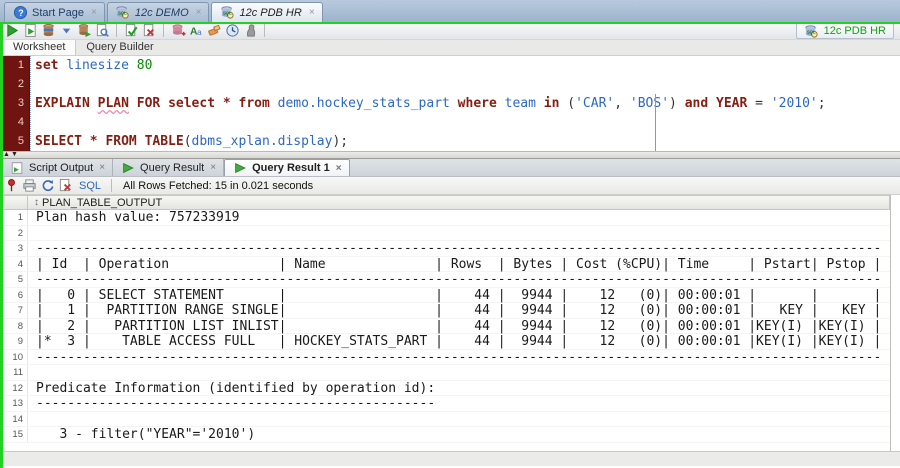 The image size is (900, 468). I want to click on advisor-icon, so click(250, 31).